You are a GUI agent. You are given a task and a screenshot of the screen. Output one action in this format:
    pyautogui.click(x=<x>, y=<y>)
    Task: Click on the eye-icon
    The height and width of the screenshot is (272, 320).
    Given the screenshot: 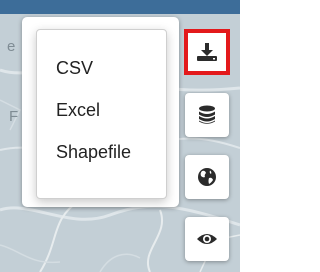 What is the action you would take?
    pyautogui.click(x=207, y=239)
    